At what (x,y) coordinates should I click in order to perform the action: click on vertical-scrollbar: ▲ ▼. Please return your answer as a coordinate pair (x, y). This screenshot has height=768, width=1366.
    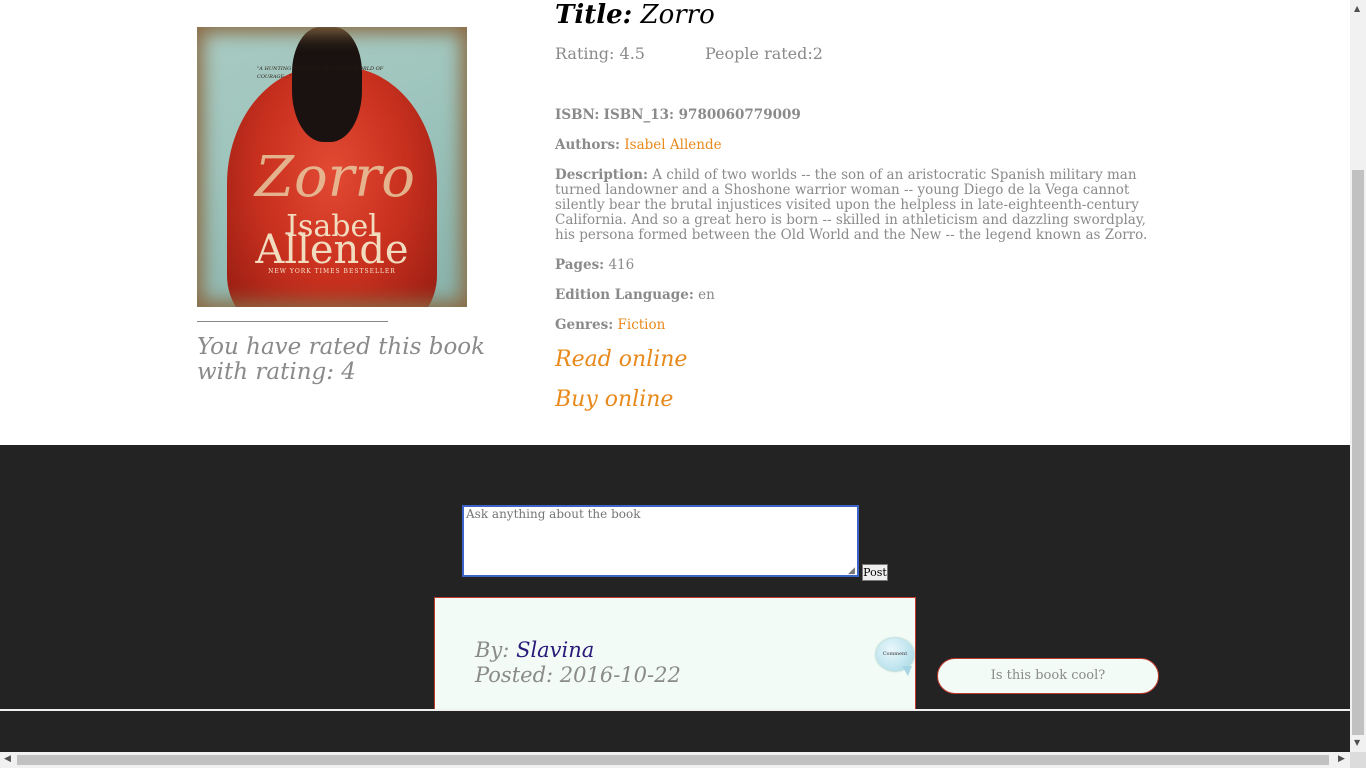
    Looking at the image, I should click on (1358, 376).